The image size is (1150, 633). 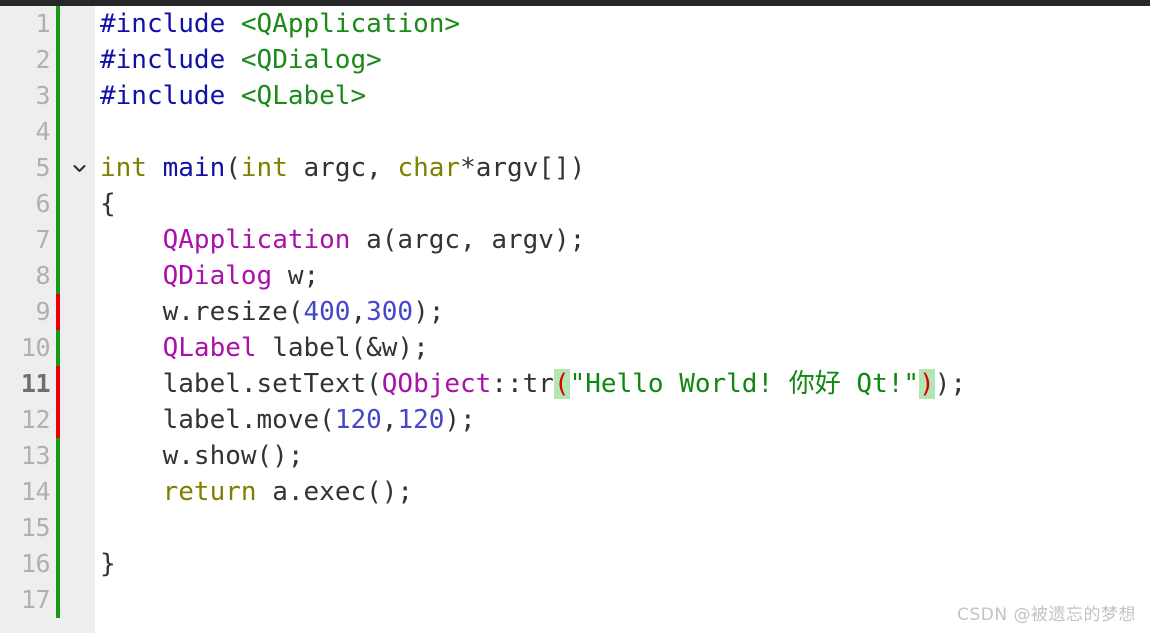 What do you see at coordinates (217, 420) in the screenshot?
I see `code-token-plain: label.move(` at bounding box center [217, 420].